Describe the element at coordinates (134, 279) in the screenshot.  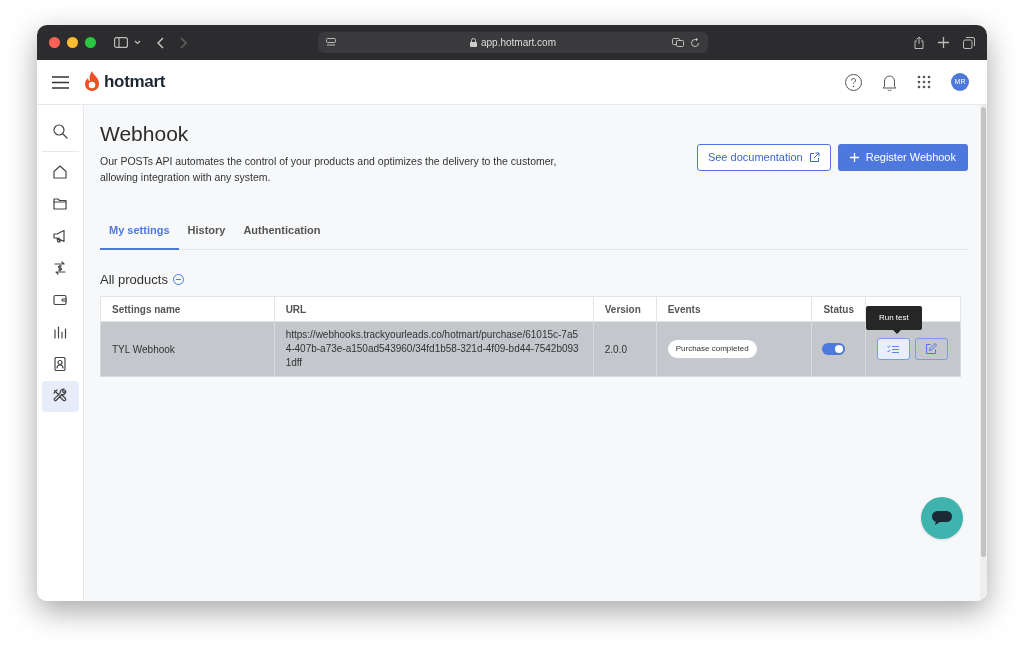
I see `section-title: All products` at that location.